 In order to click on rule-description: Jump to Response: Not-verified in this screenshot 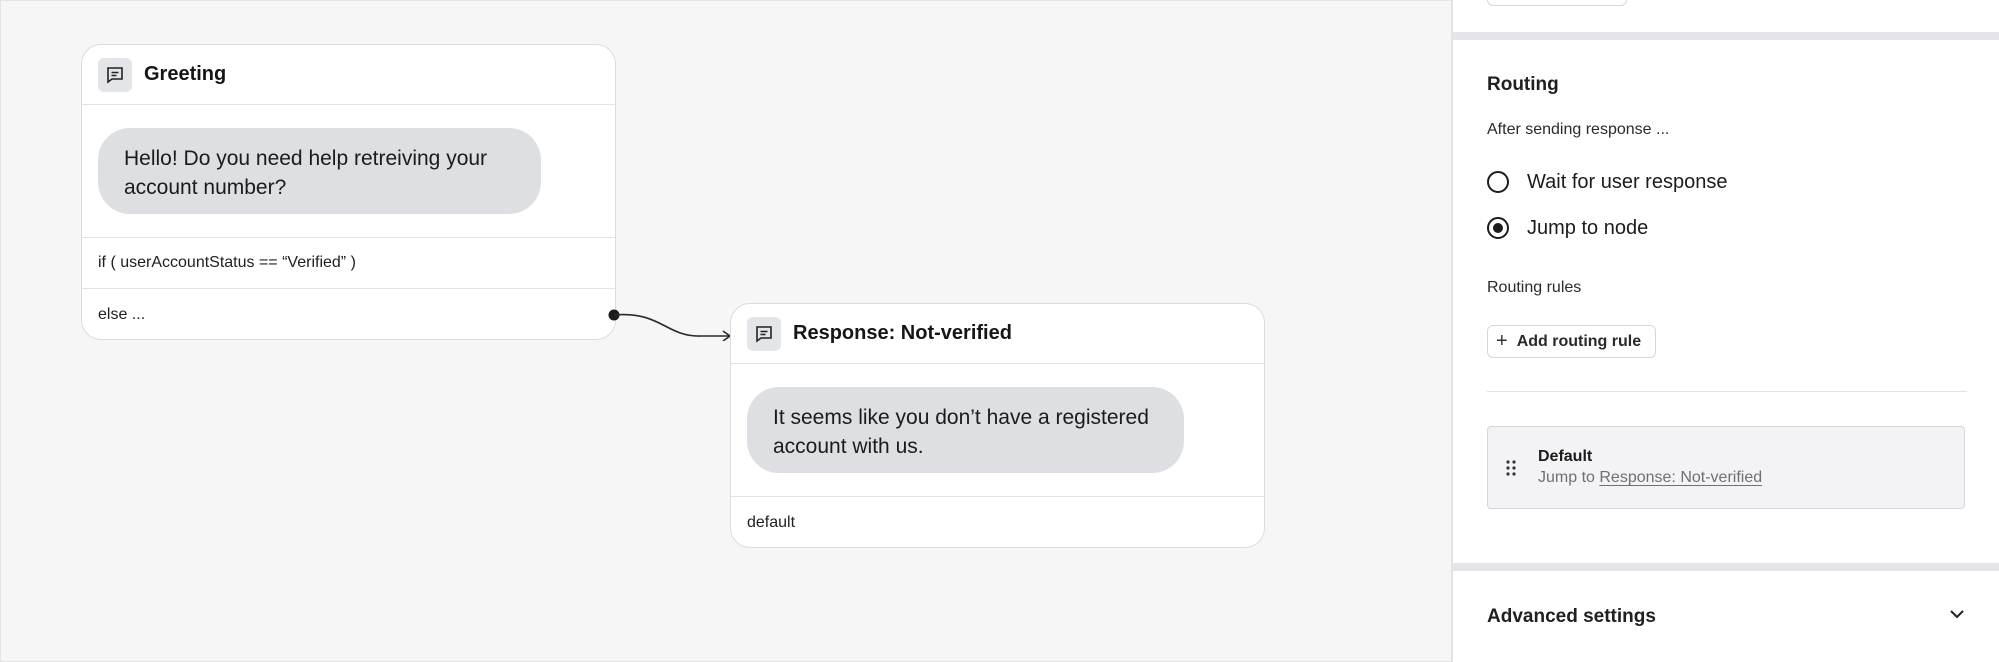, I will do `click(1650, 478)`.